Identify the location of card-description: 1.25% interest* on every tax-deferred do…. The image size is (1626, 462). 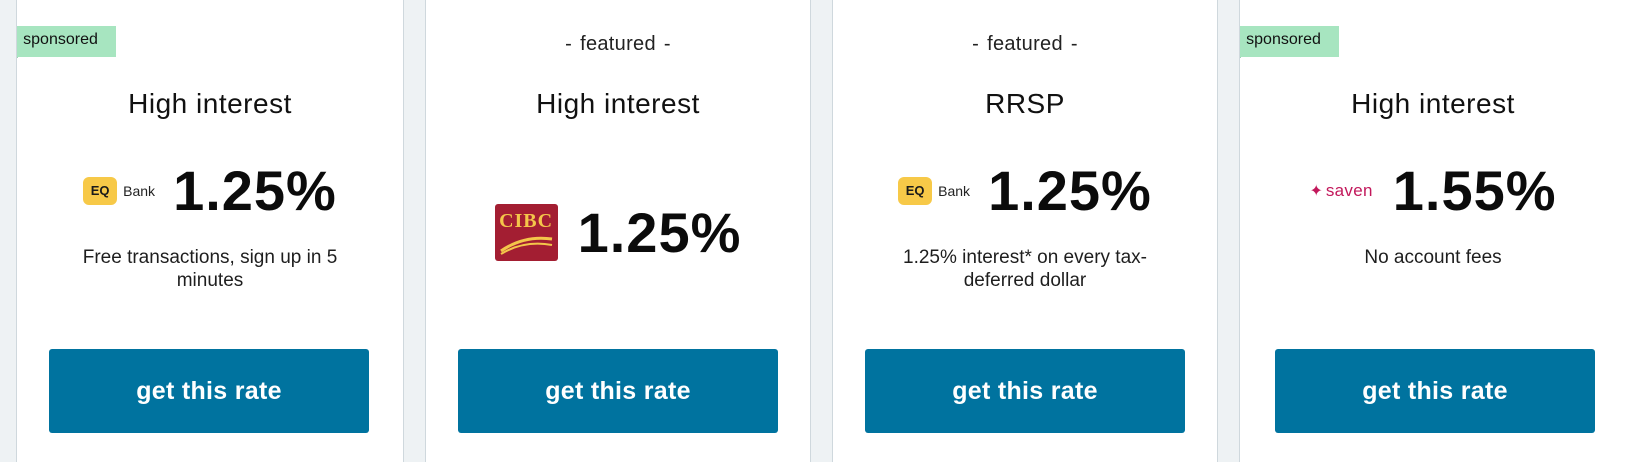
(1025, 269).